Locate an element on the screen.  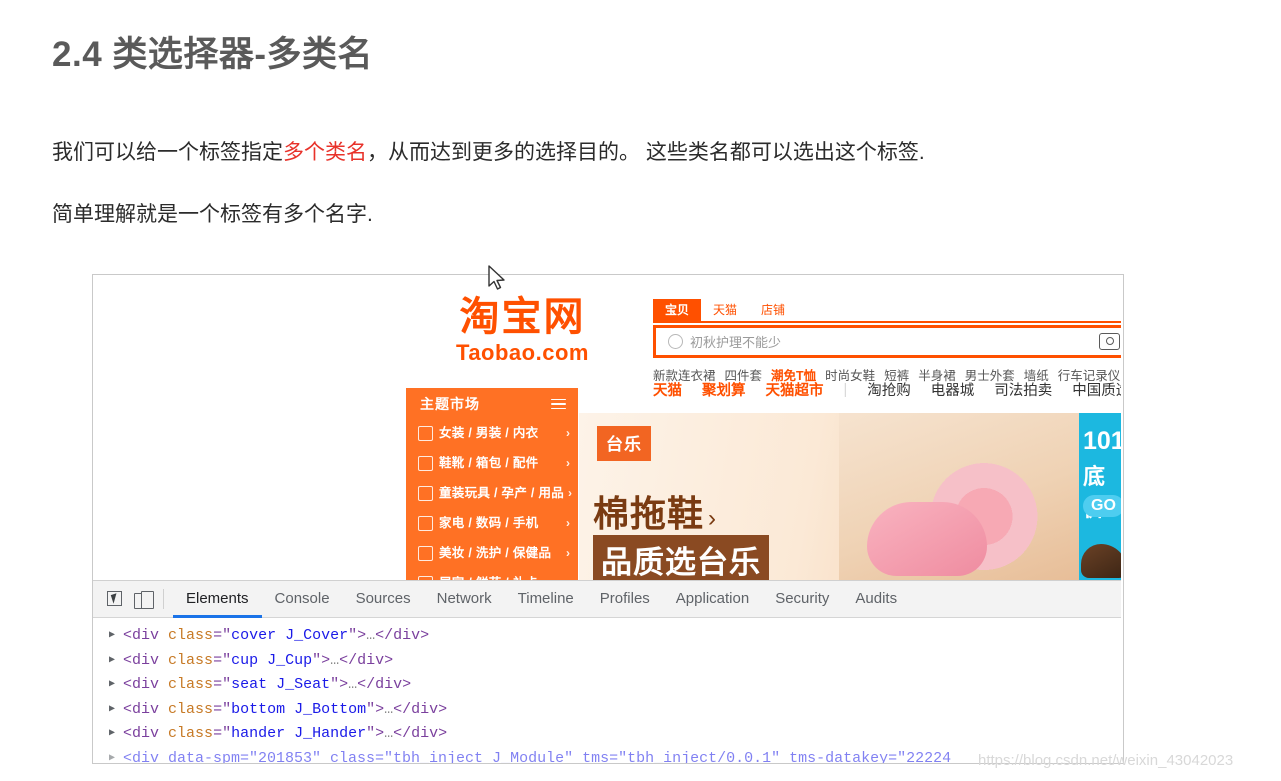
nav-item-tmall-supermarket: 天猫超市 is located at coordinates (795, 389).